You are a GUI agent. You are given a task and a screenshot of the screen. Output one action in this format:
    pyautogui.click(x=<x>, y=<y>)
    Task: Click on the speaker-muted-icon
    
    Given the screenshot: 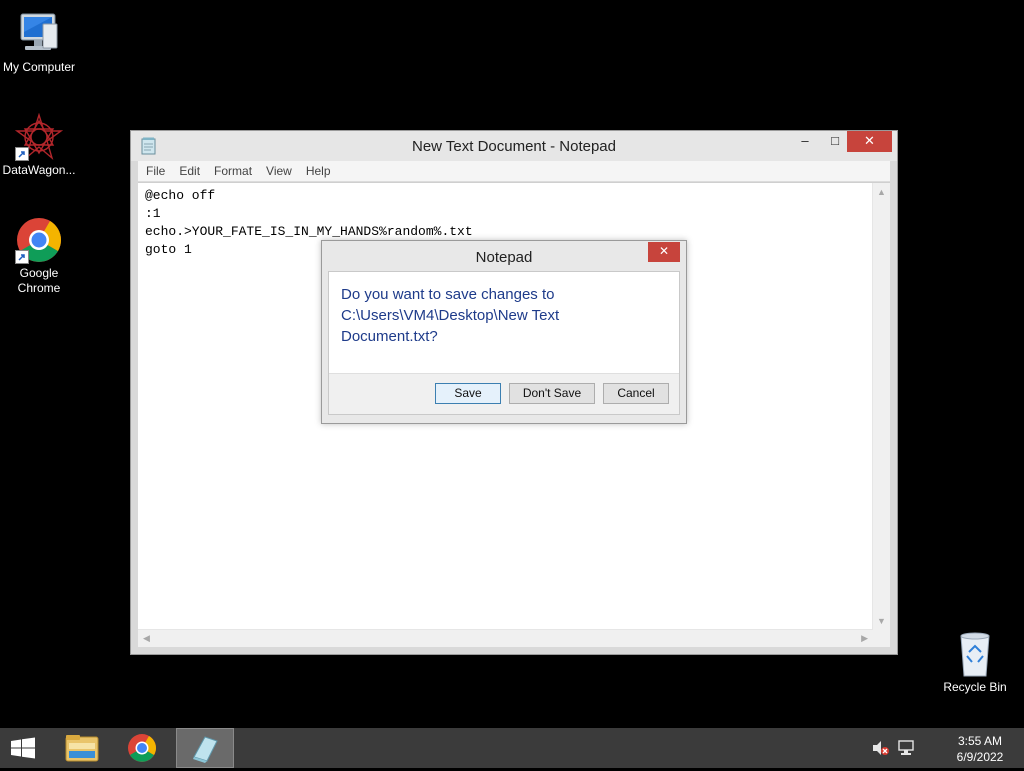 What is the action you would take?
    pyautogui.click(x=881, y=749)
    